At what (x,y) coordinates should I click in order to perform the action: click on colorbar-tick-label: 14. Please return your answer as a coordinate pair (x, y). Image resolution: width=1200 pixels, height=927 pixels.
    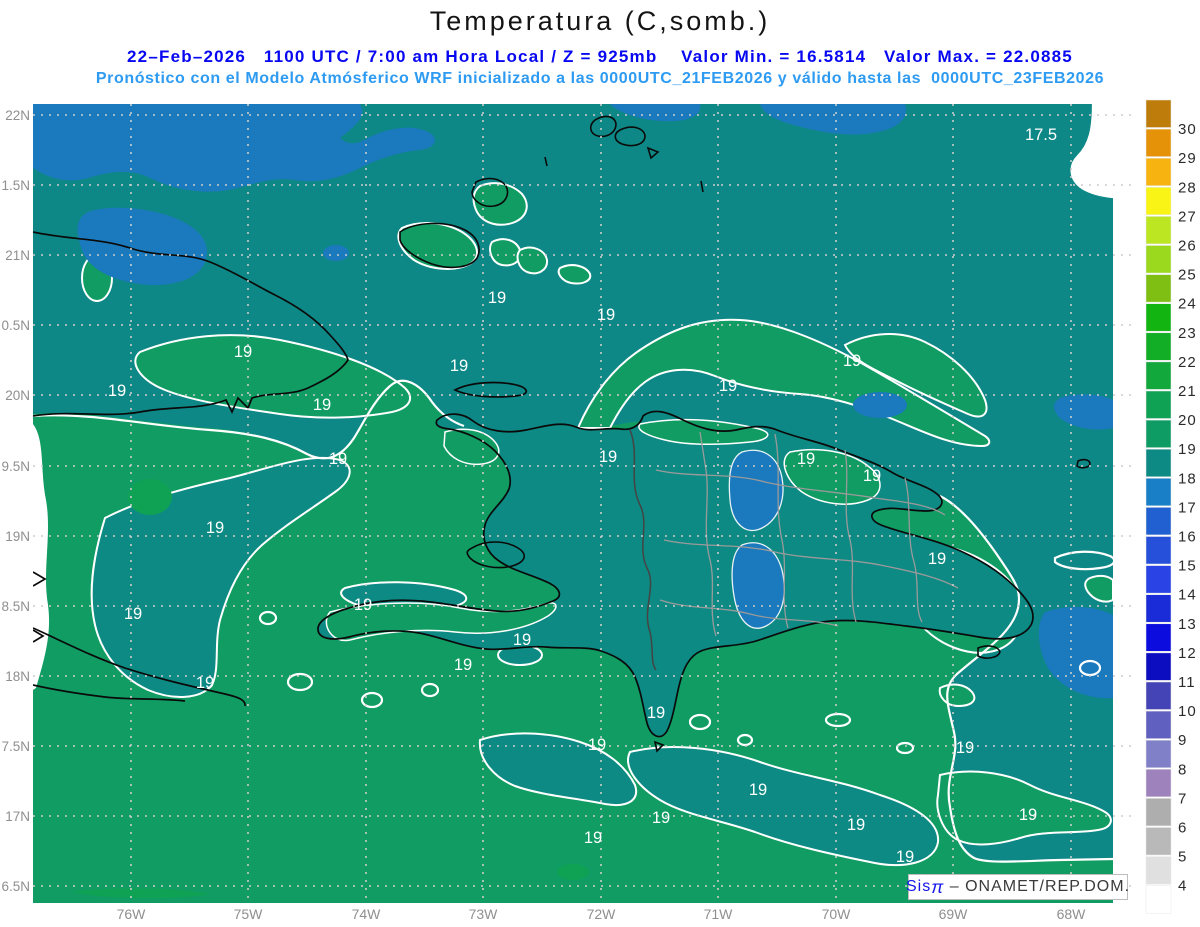
    Looking at the image, I should click on (1187, 595).